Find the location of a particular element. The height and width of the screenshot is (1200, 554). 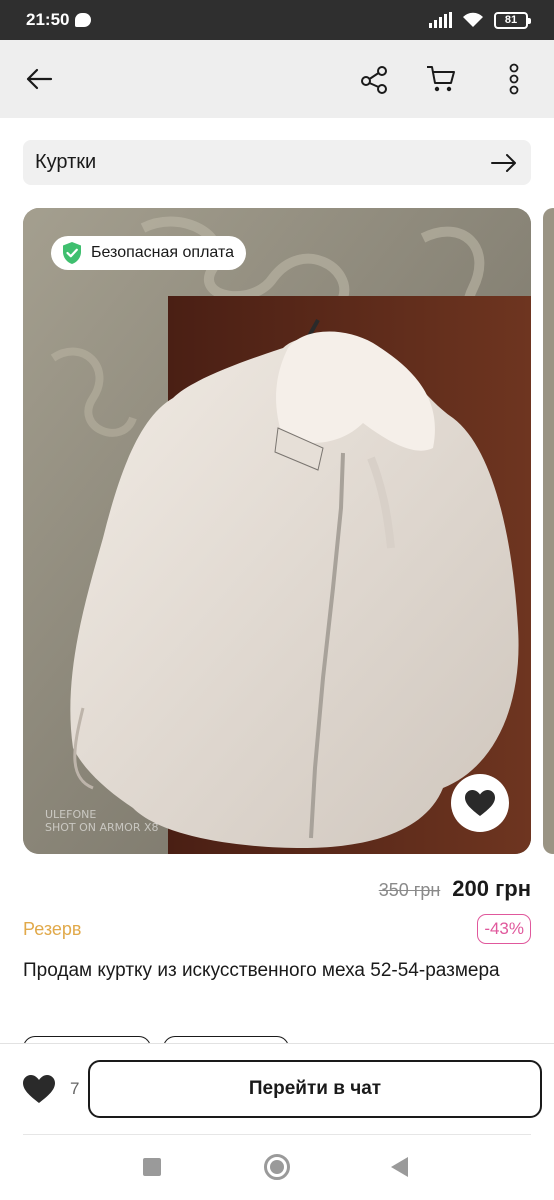

share-button is located at coordinates (374, 79).